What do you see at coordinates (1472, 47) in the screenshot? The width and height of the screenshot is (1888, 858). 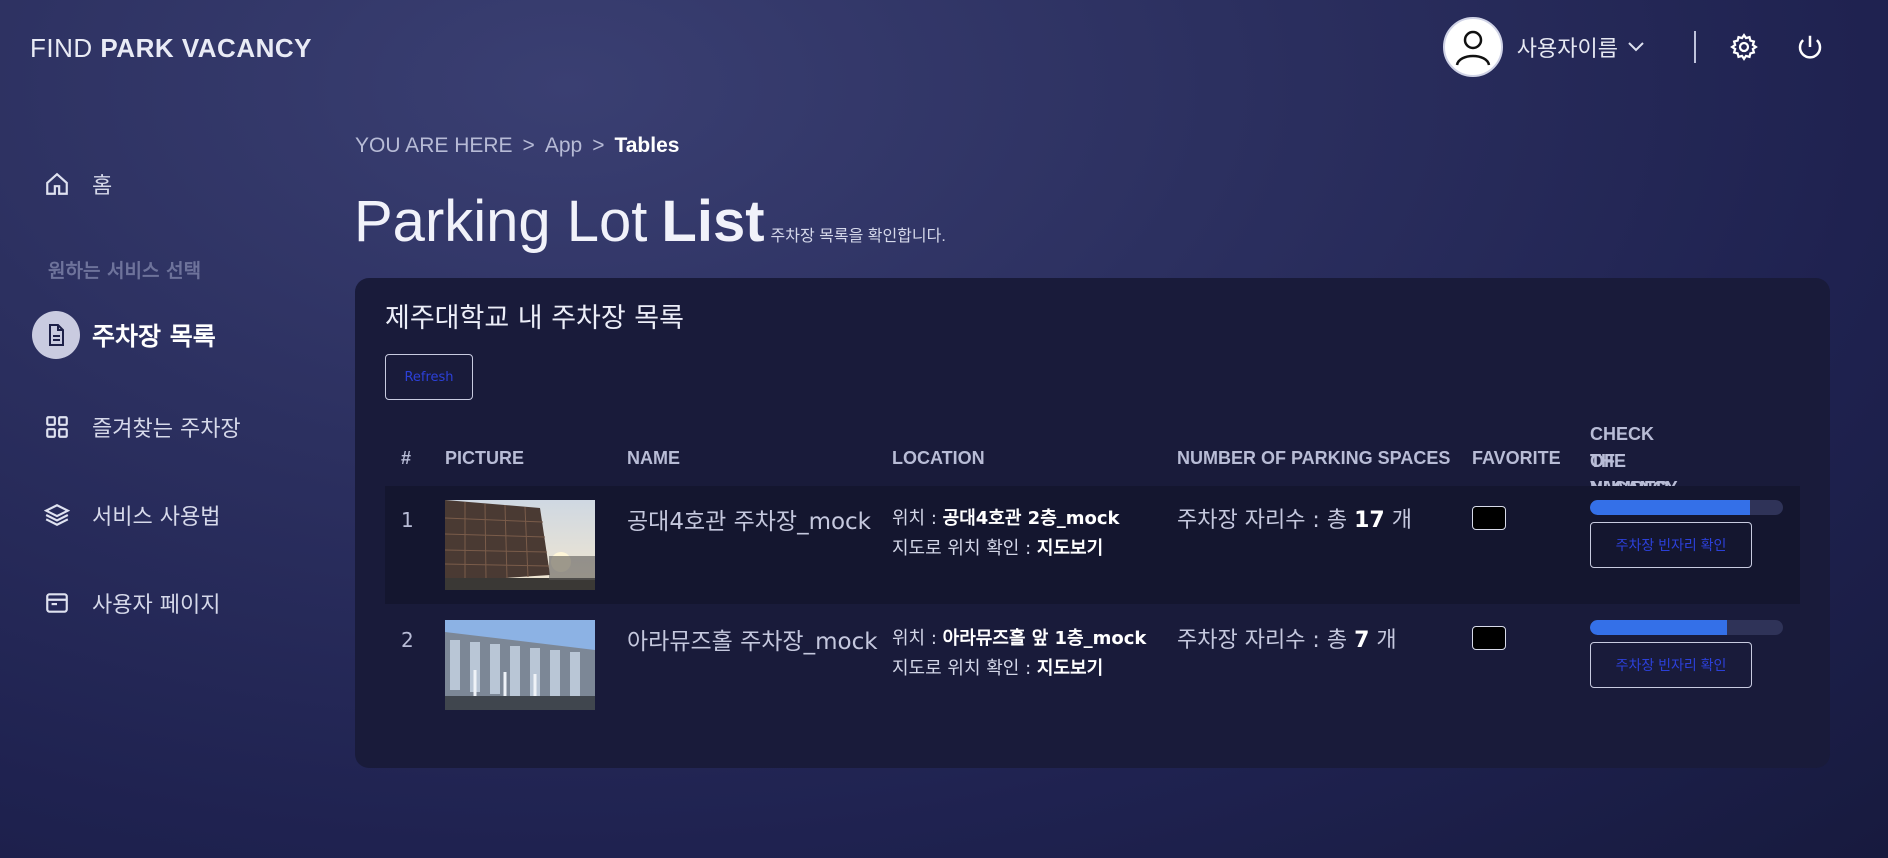 I see `user-avatar-icon` at bounding box center [1472, 47].